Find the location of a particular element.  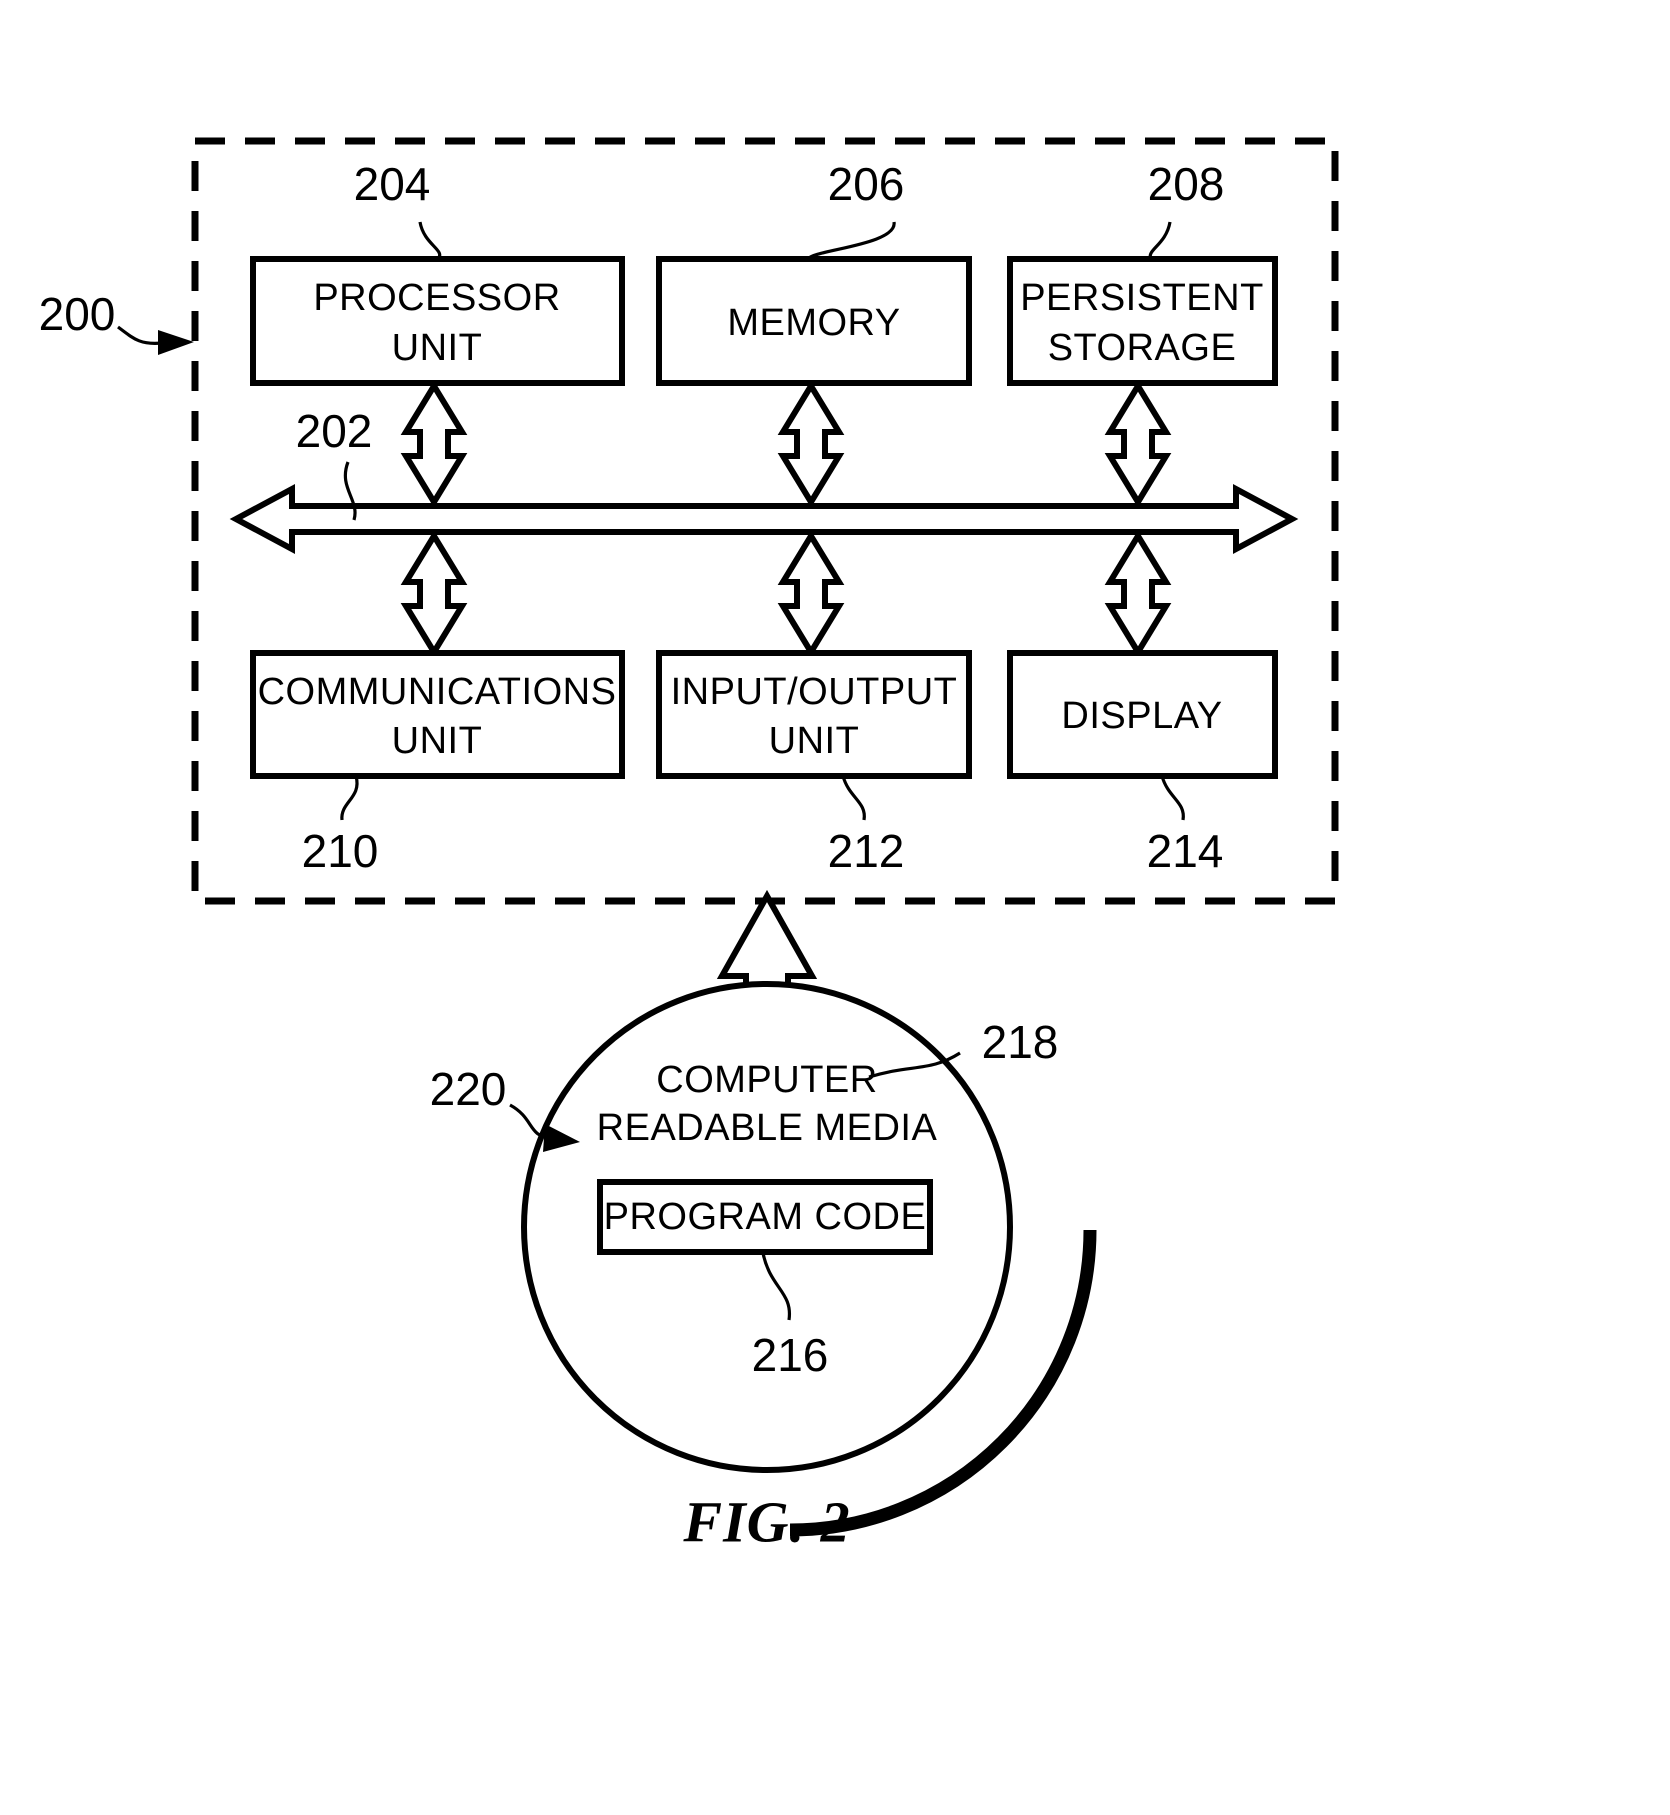

ref-206-label: 206 is located at coordinates (866, 184).